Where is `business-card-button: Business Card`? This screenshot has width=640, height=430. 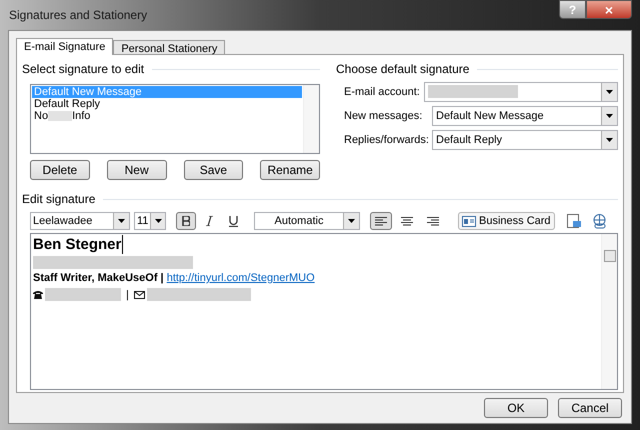
business-card-button: Business Card is located at coordinates (506, 221).